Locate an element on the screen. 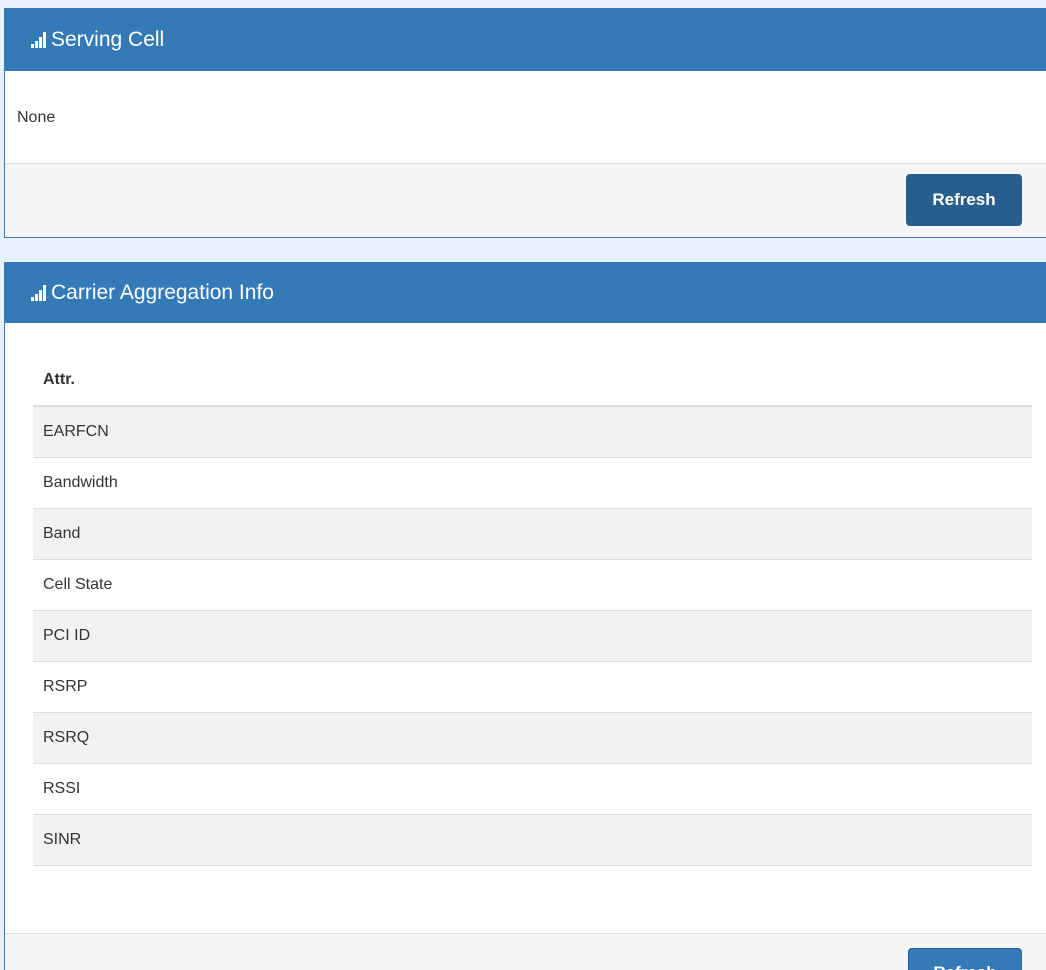  serving-cell-footer: Refresh is located at coordinates (525, 200).